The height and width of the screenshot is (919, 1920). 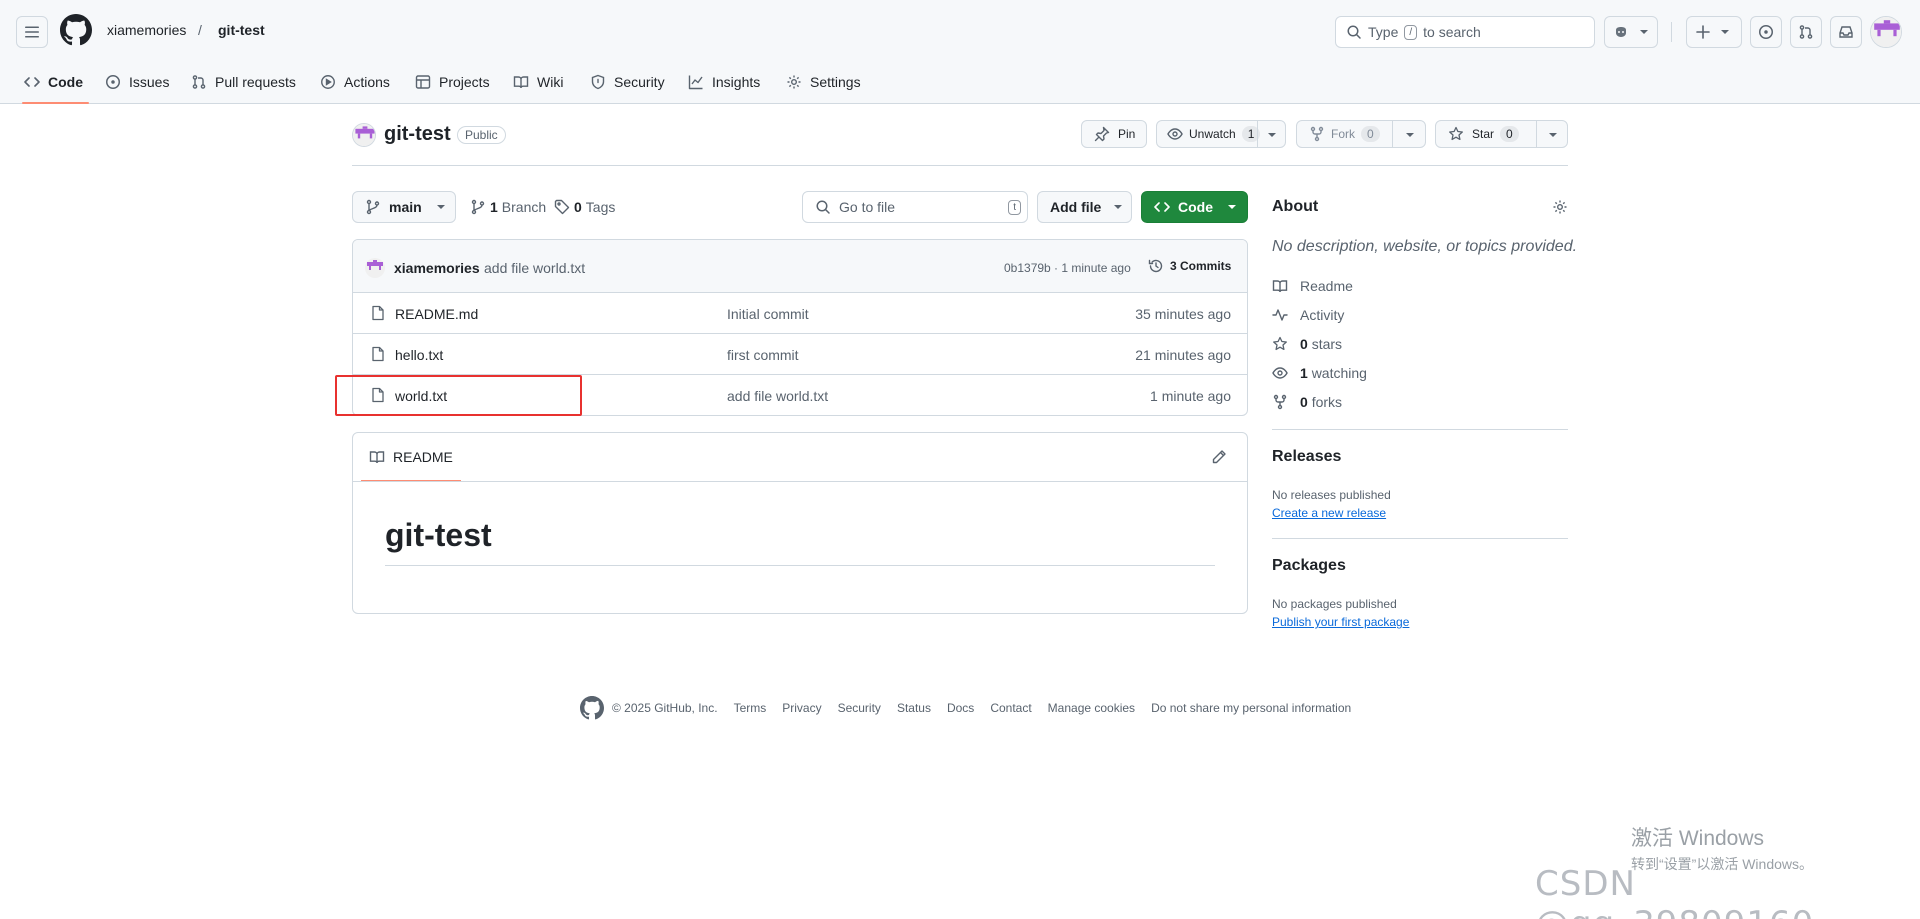 I want to click on star-button: Star 0, so click(x=1501, y=134).